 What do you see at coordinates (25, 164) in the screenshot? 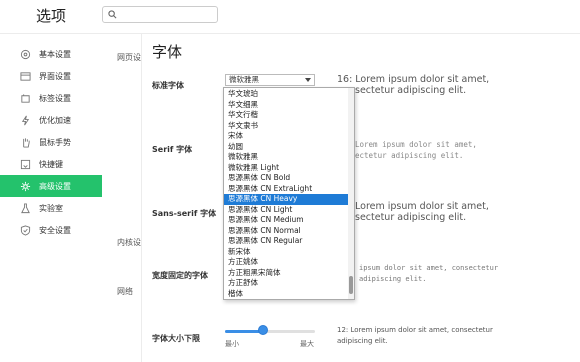
I see `keyboard-icon` at bounding box center [25, 164].